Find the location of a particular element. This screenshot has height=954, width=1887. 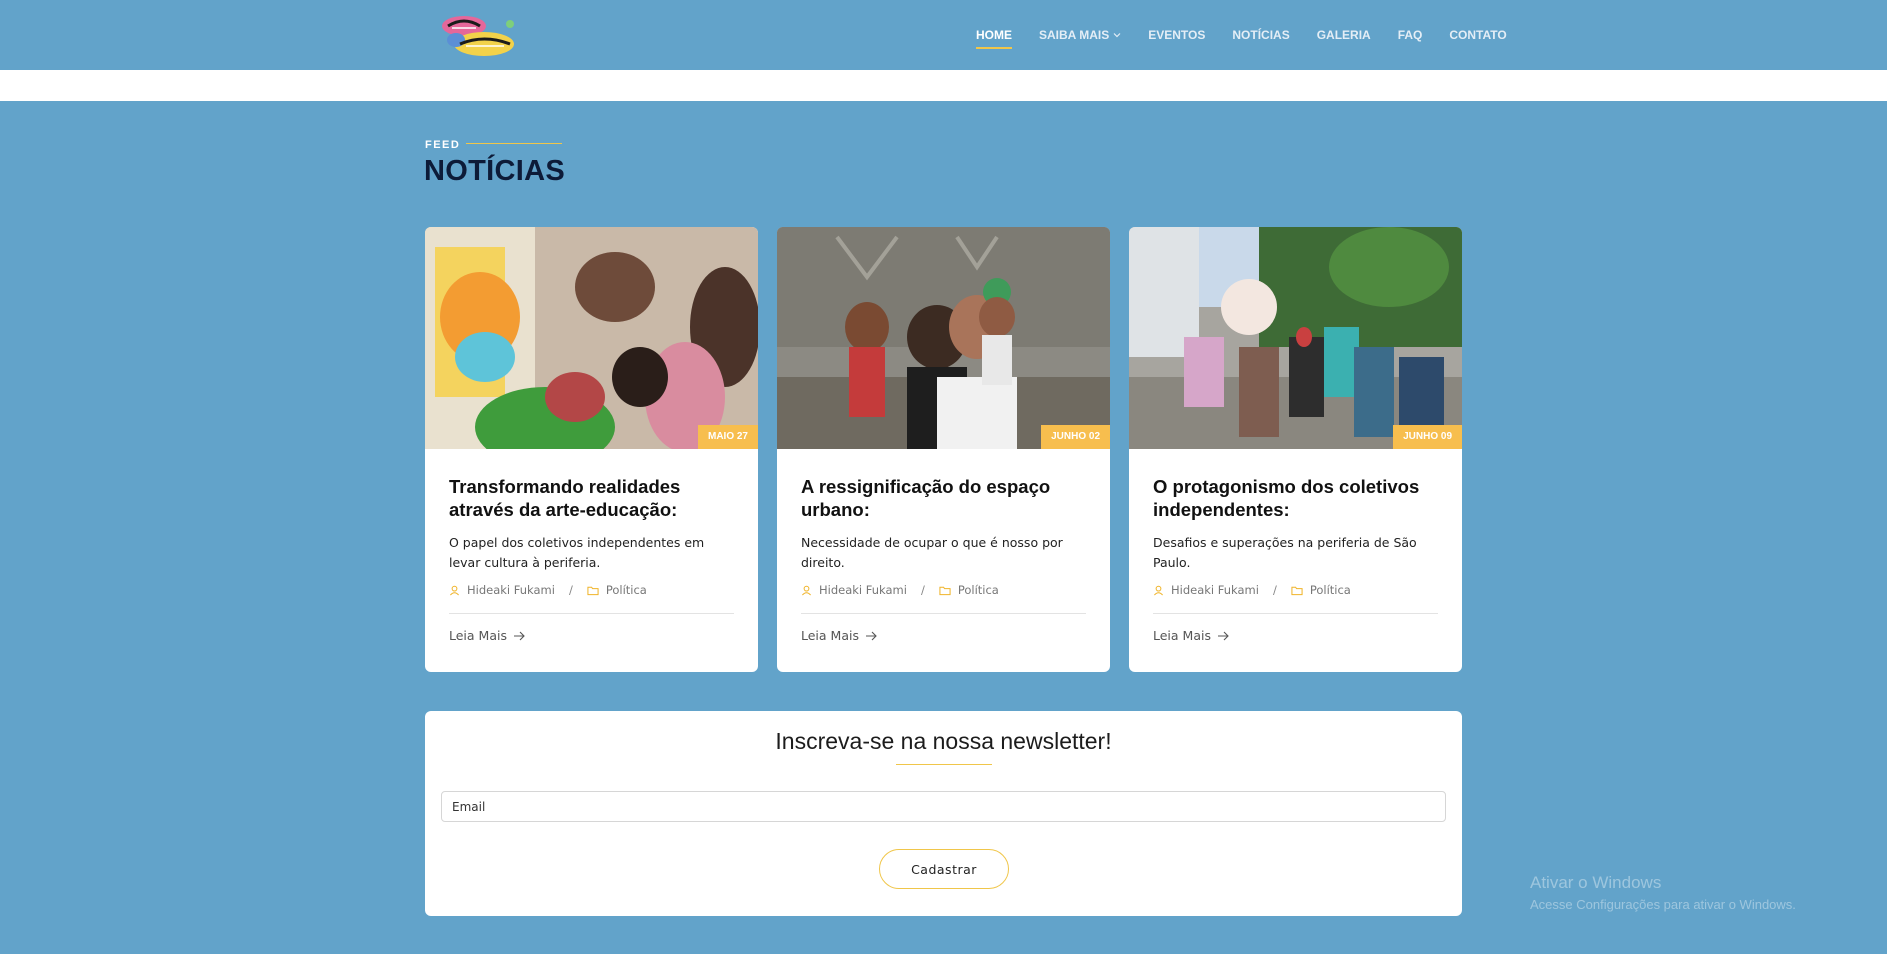

page-title: NOTÍCIAS is located at coordinates (494, 171).